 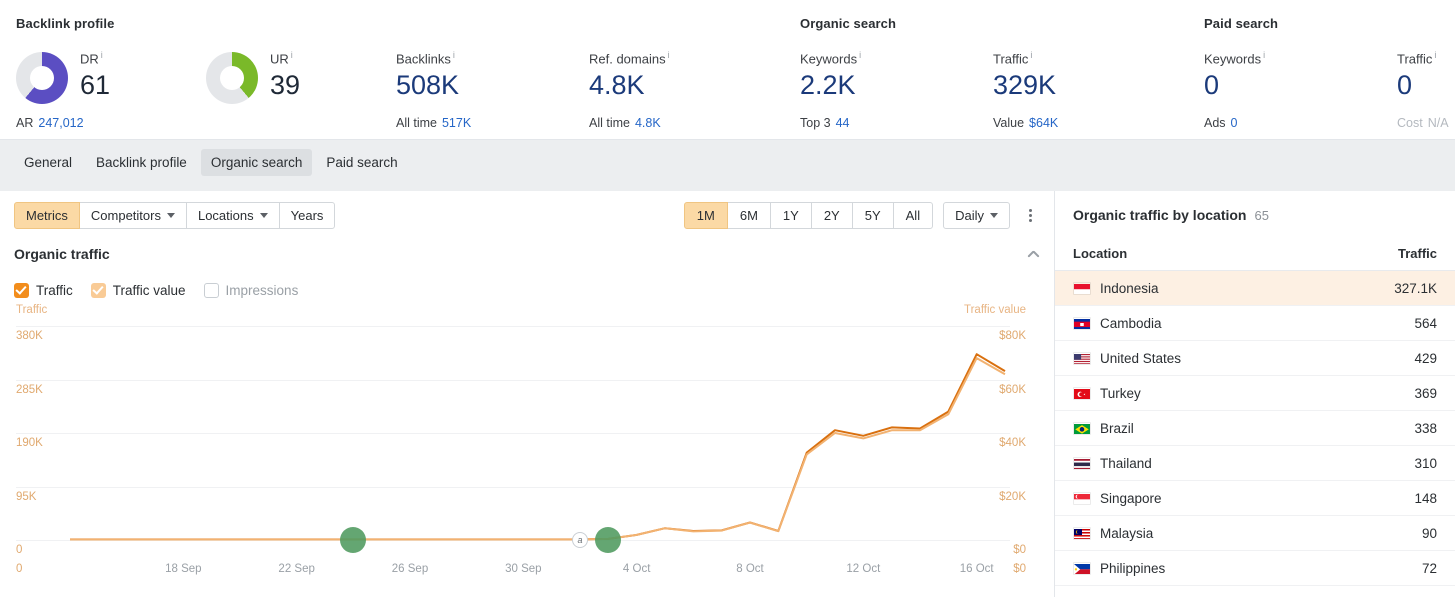 I want to click on tab-general: General, so click(x=48, y=162).